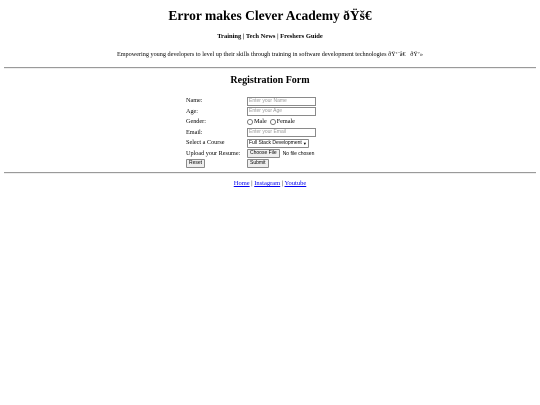  What do you see at coordinates (213, 153) in the screenshot?
I see `resume-label: Upload your Resume:` at bounding box center [213, 153].